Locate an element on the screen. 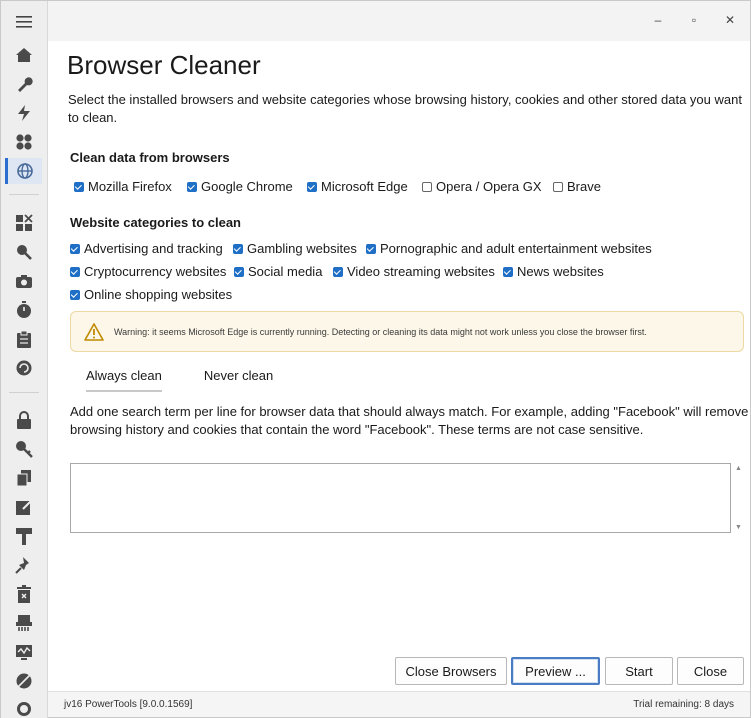  checkbox-news: News websites is located at coordinates (553, 271).